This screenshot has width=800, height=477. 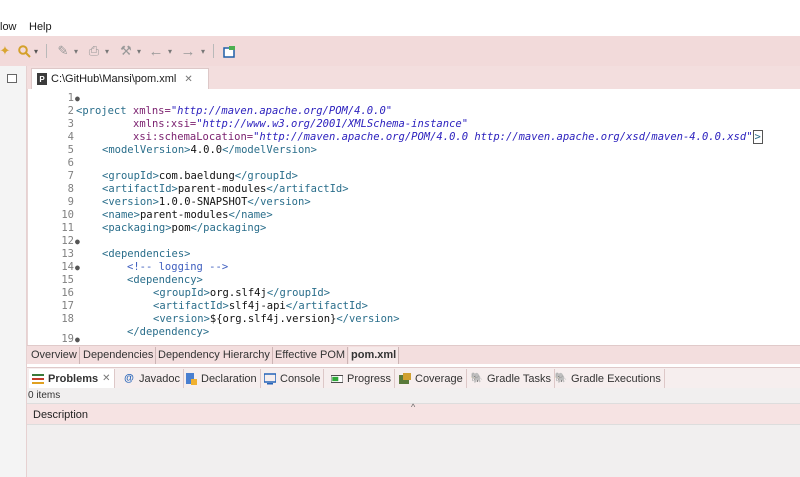 What do you see at coordinates (70, 189) in the screenshot?
I see `line-number: 8` at bounding box center [70, 189].